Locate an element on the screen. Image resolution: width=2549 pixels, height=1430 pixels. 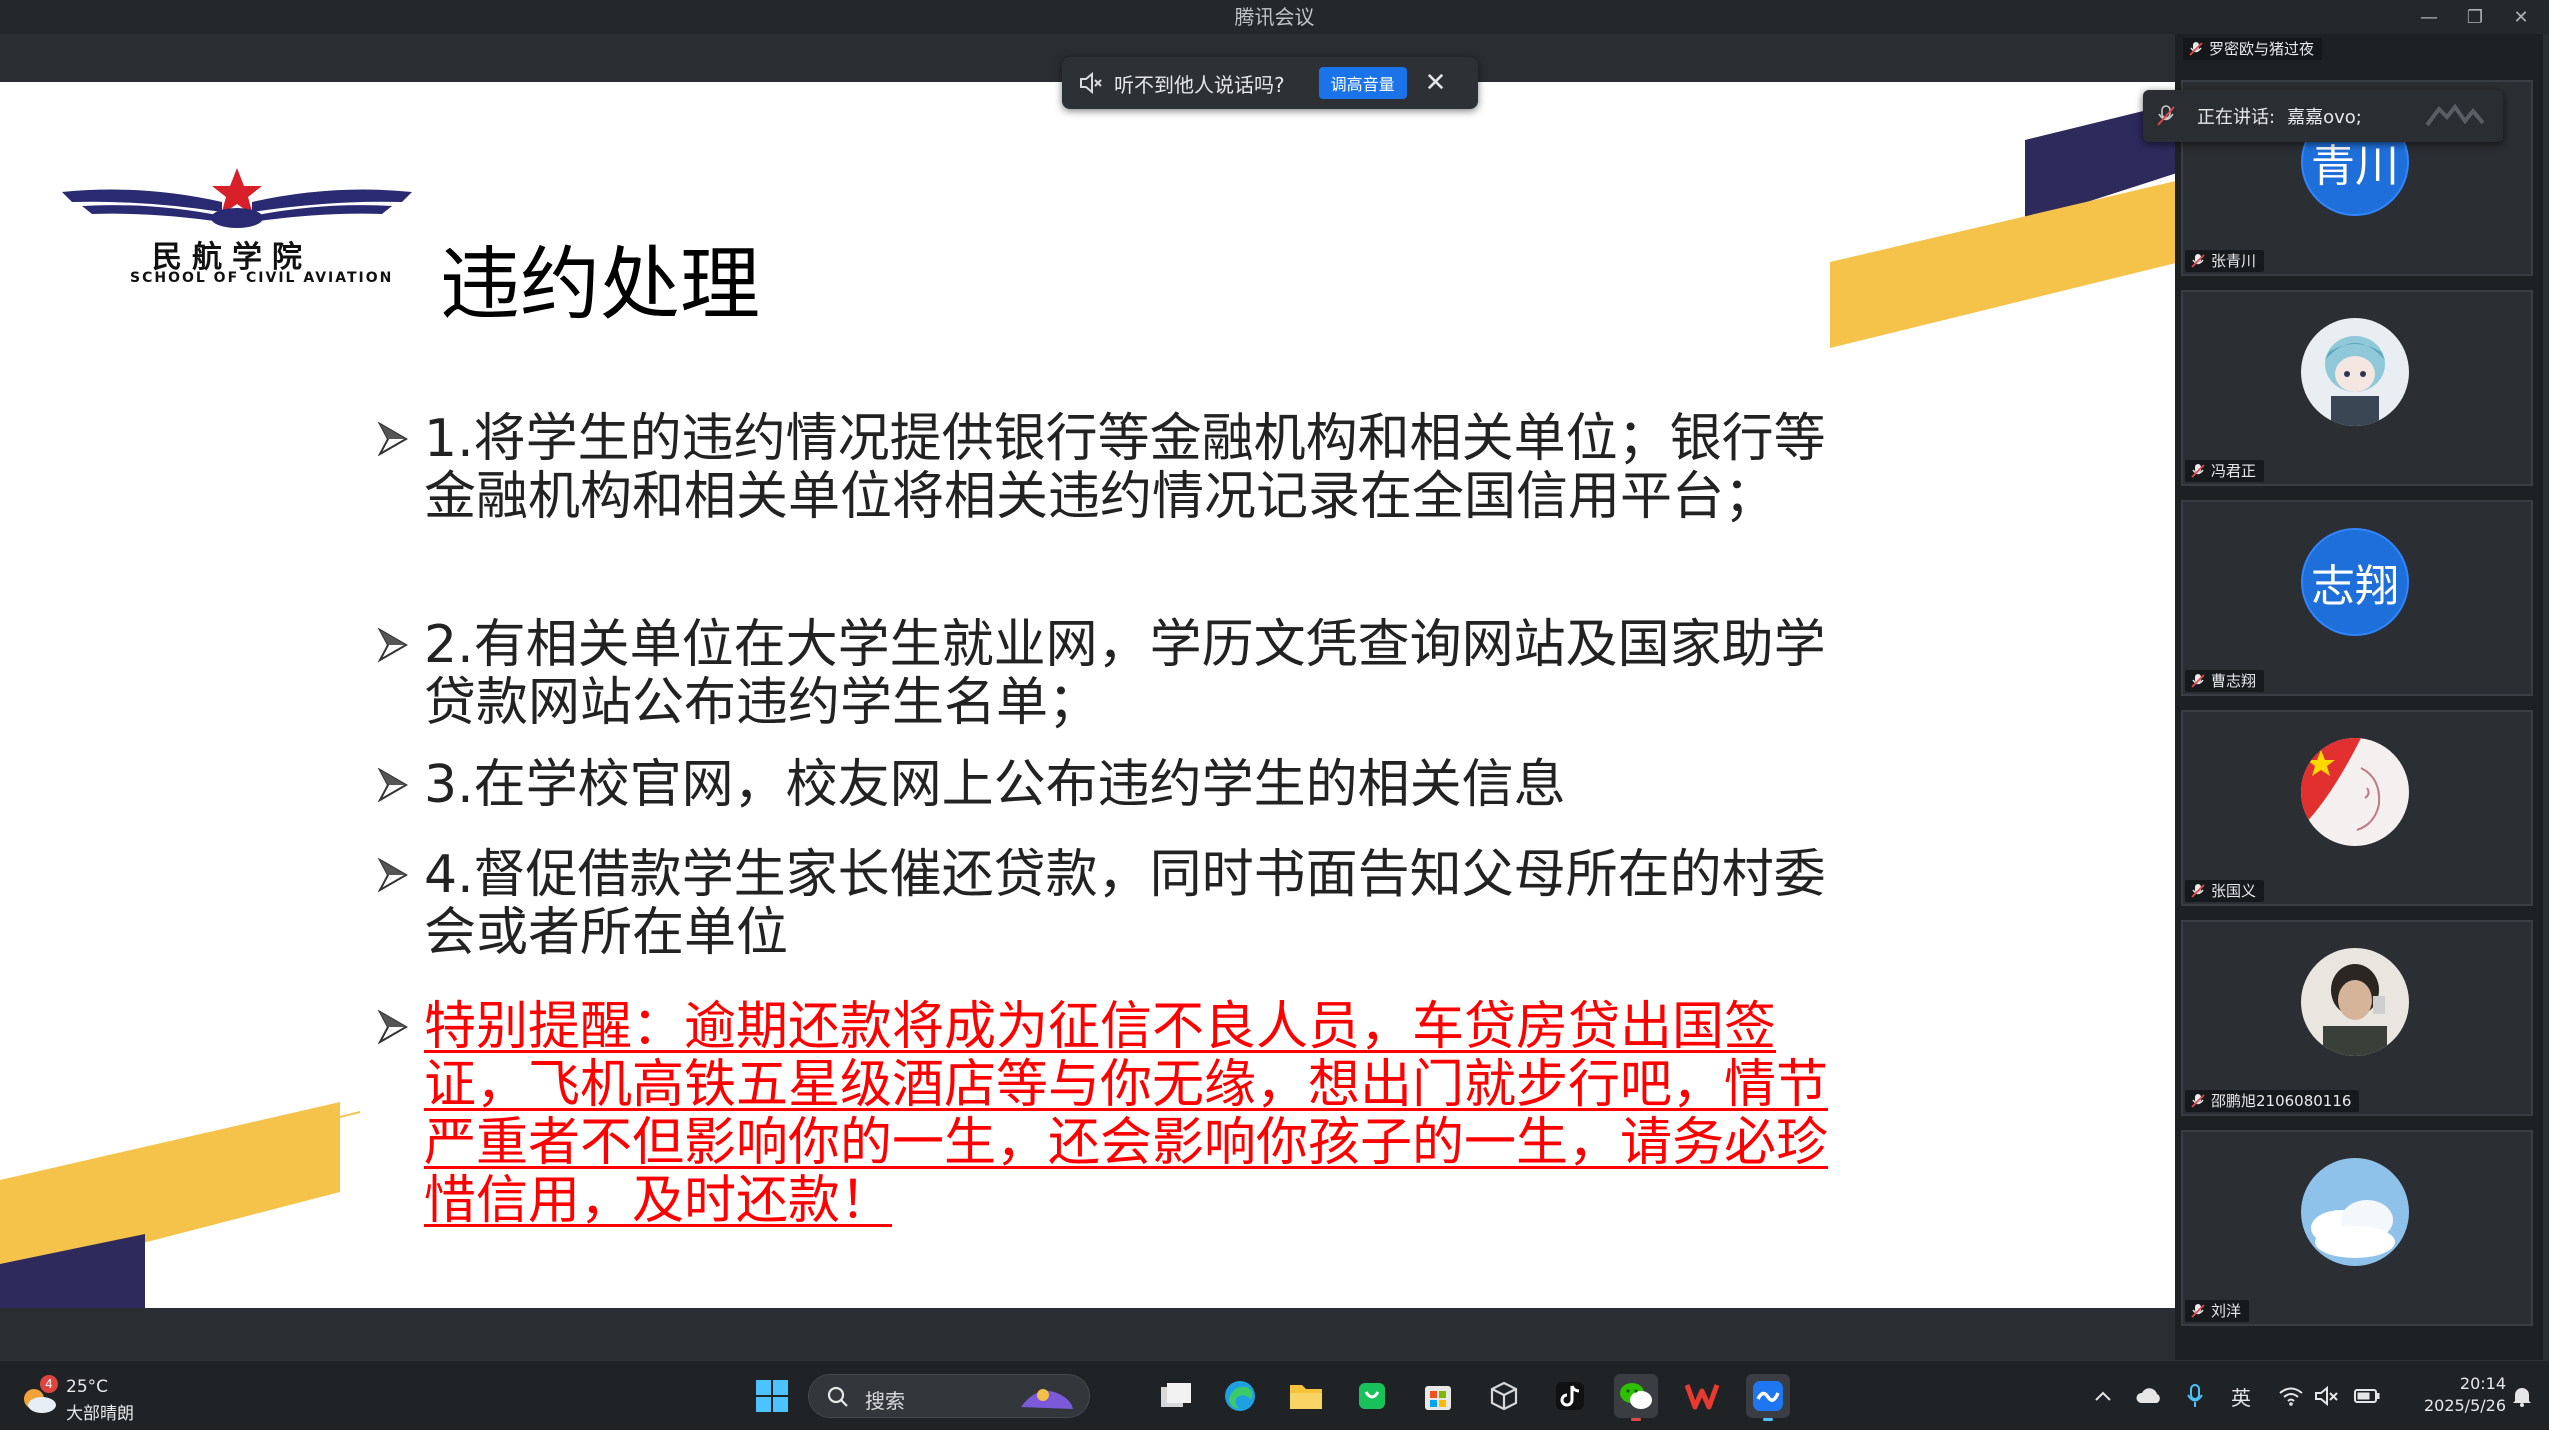
participant-tile: 志翔 曹志翔 is located at coordinates (2357, 598).